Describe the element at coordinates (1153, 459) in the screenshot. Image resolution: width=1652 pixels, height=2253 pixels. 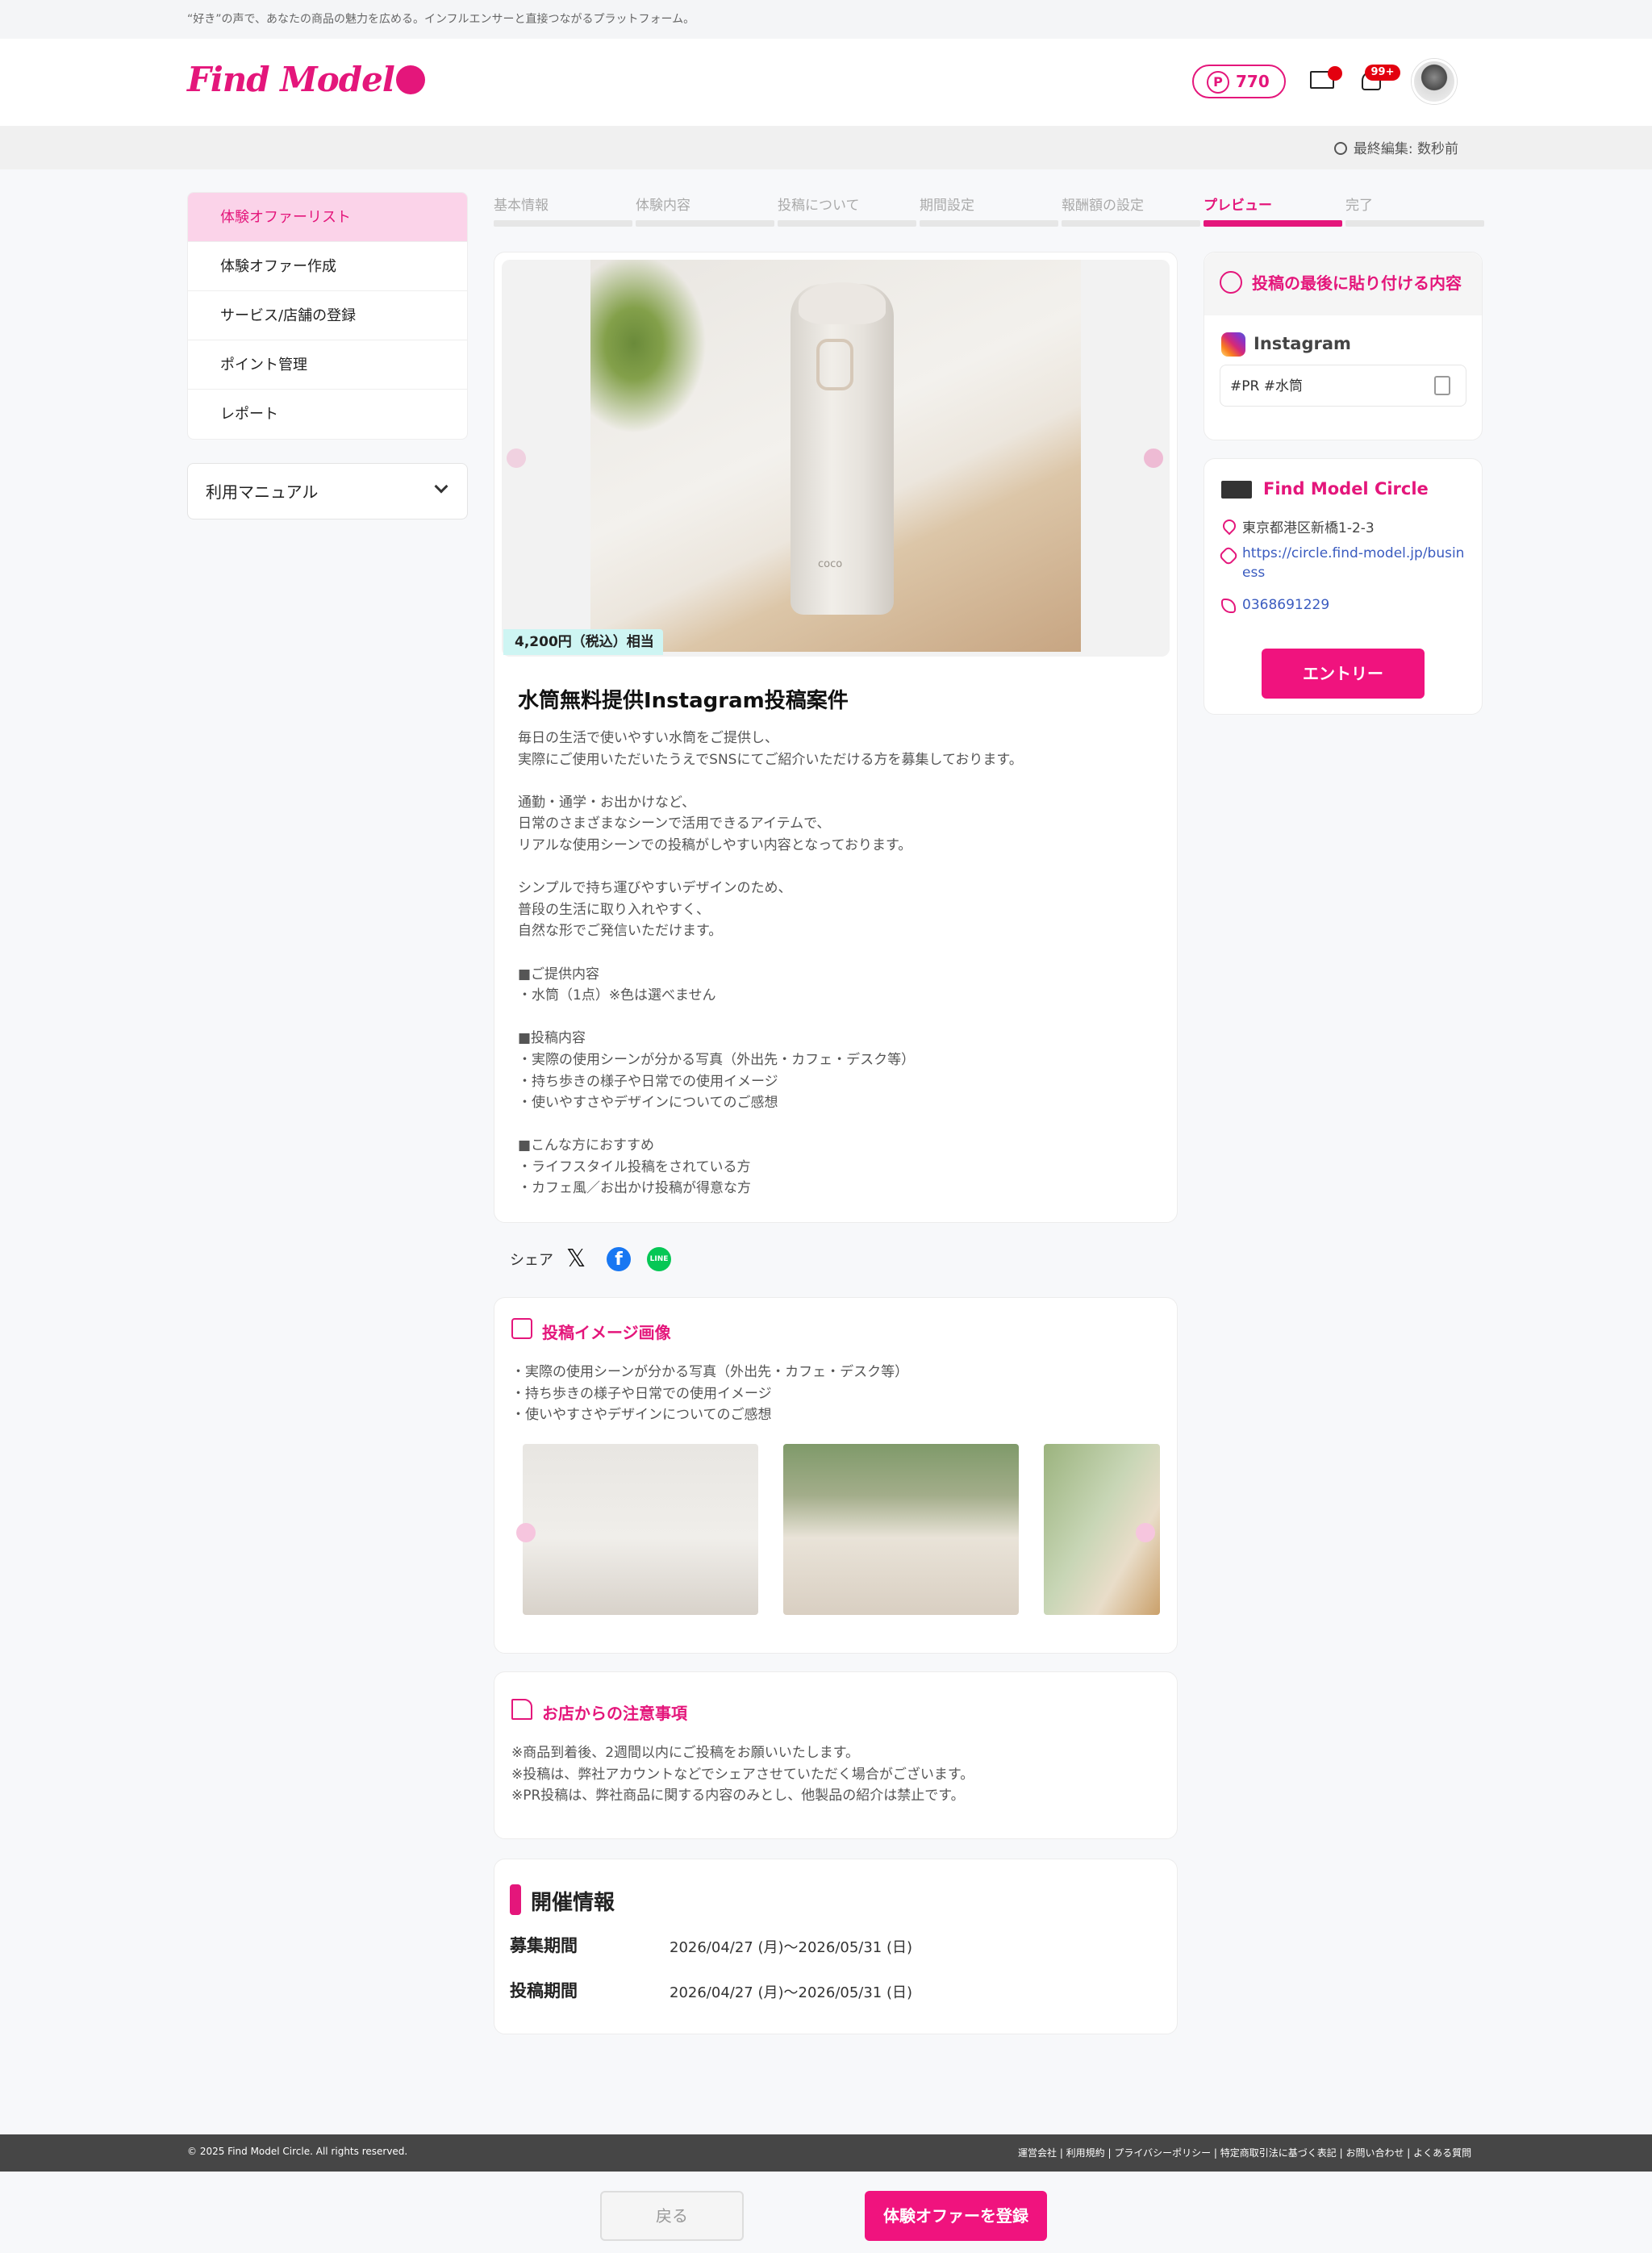
I see `carousel-next-icon` at that location.